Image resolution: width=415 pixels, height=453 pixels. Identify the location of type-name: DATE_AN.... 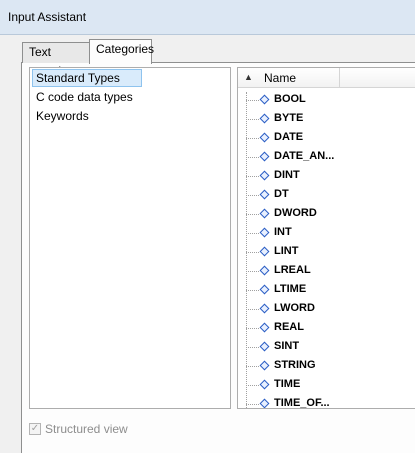
(304, 156).